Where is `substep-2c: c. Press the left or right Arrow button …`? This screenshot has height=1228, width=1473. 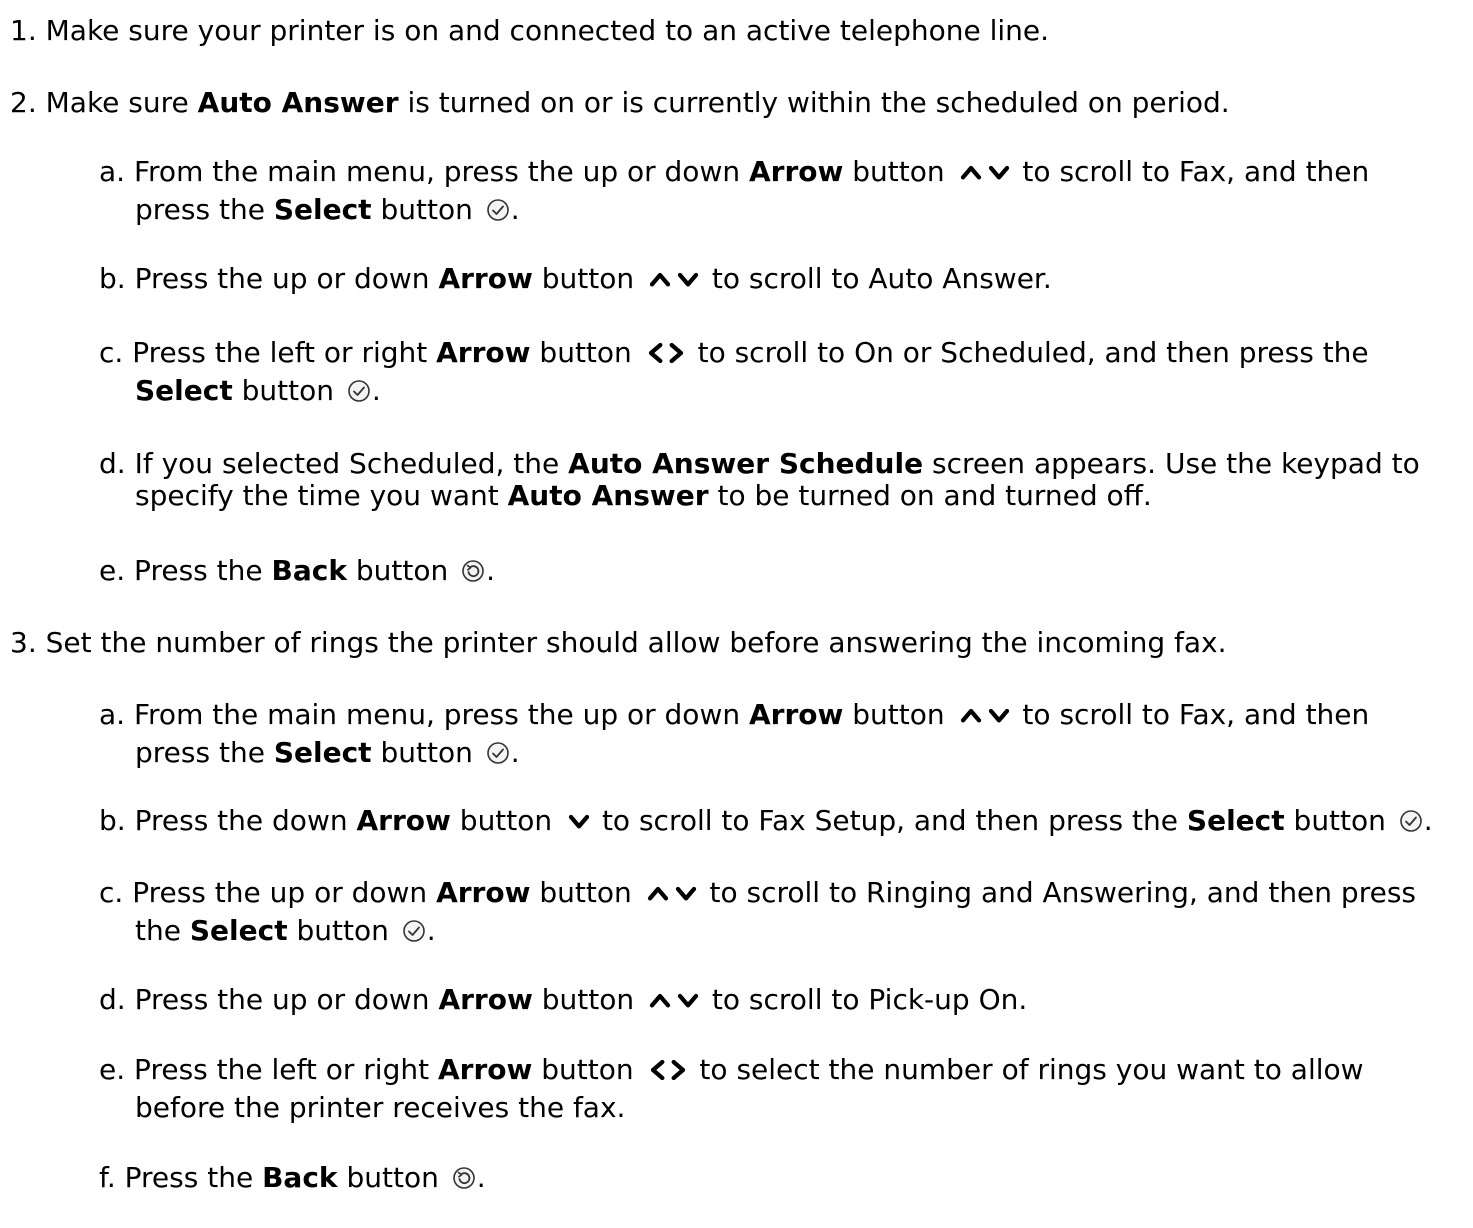
substep-2c: c. Press the left or right Arrow button … is located at coordinates (734, 371).